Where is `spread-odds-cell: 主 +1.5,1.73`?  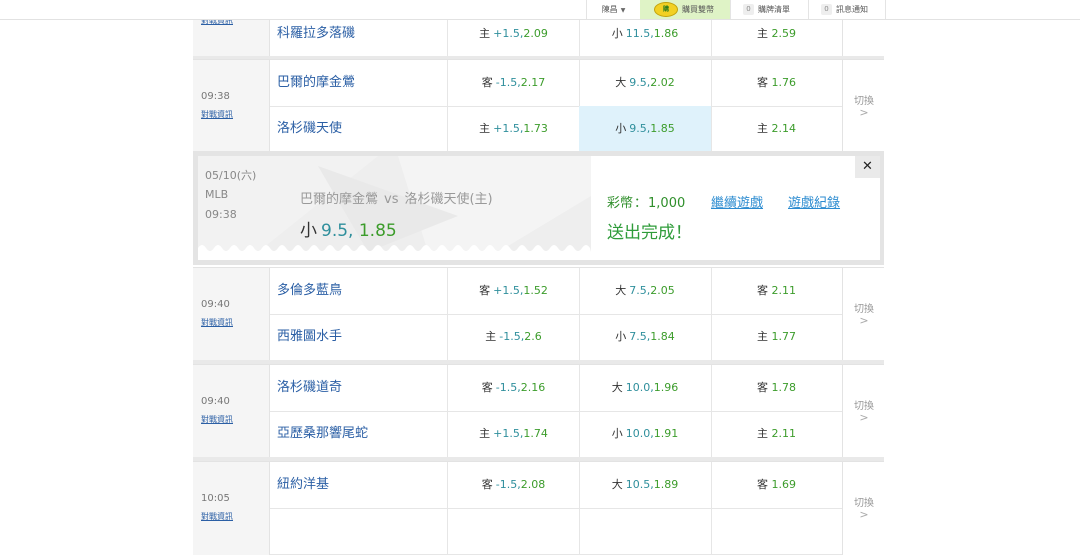 spread-odds-cell: 主 +1.5,1.73 is located at coordinates (514, 129).